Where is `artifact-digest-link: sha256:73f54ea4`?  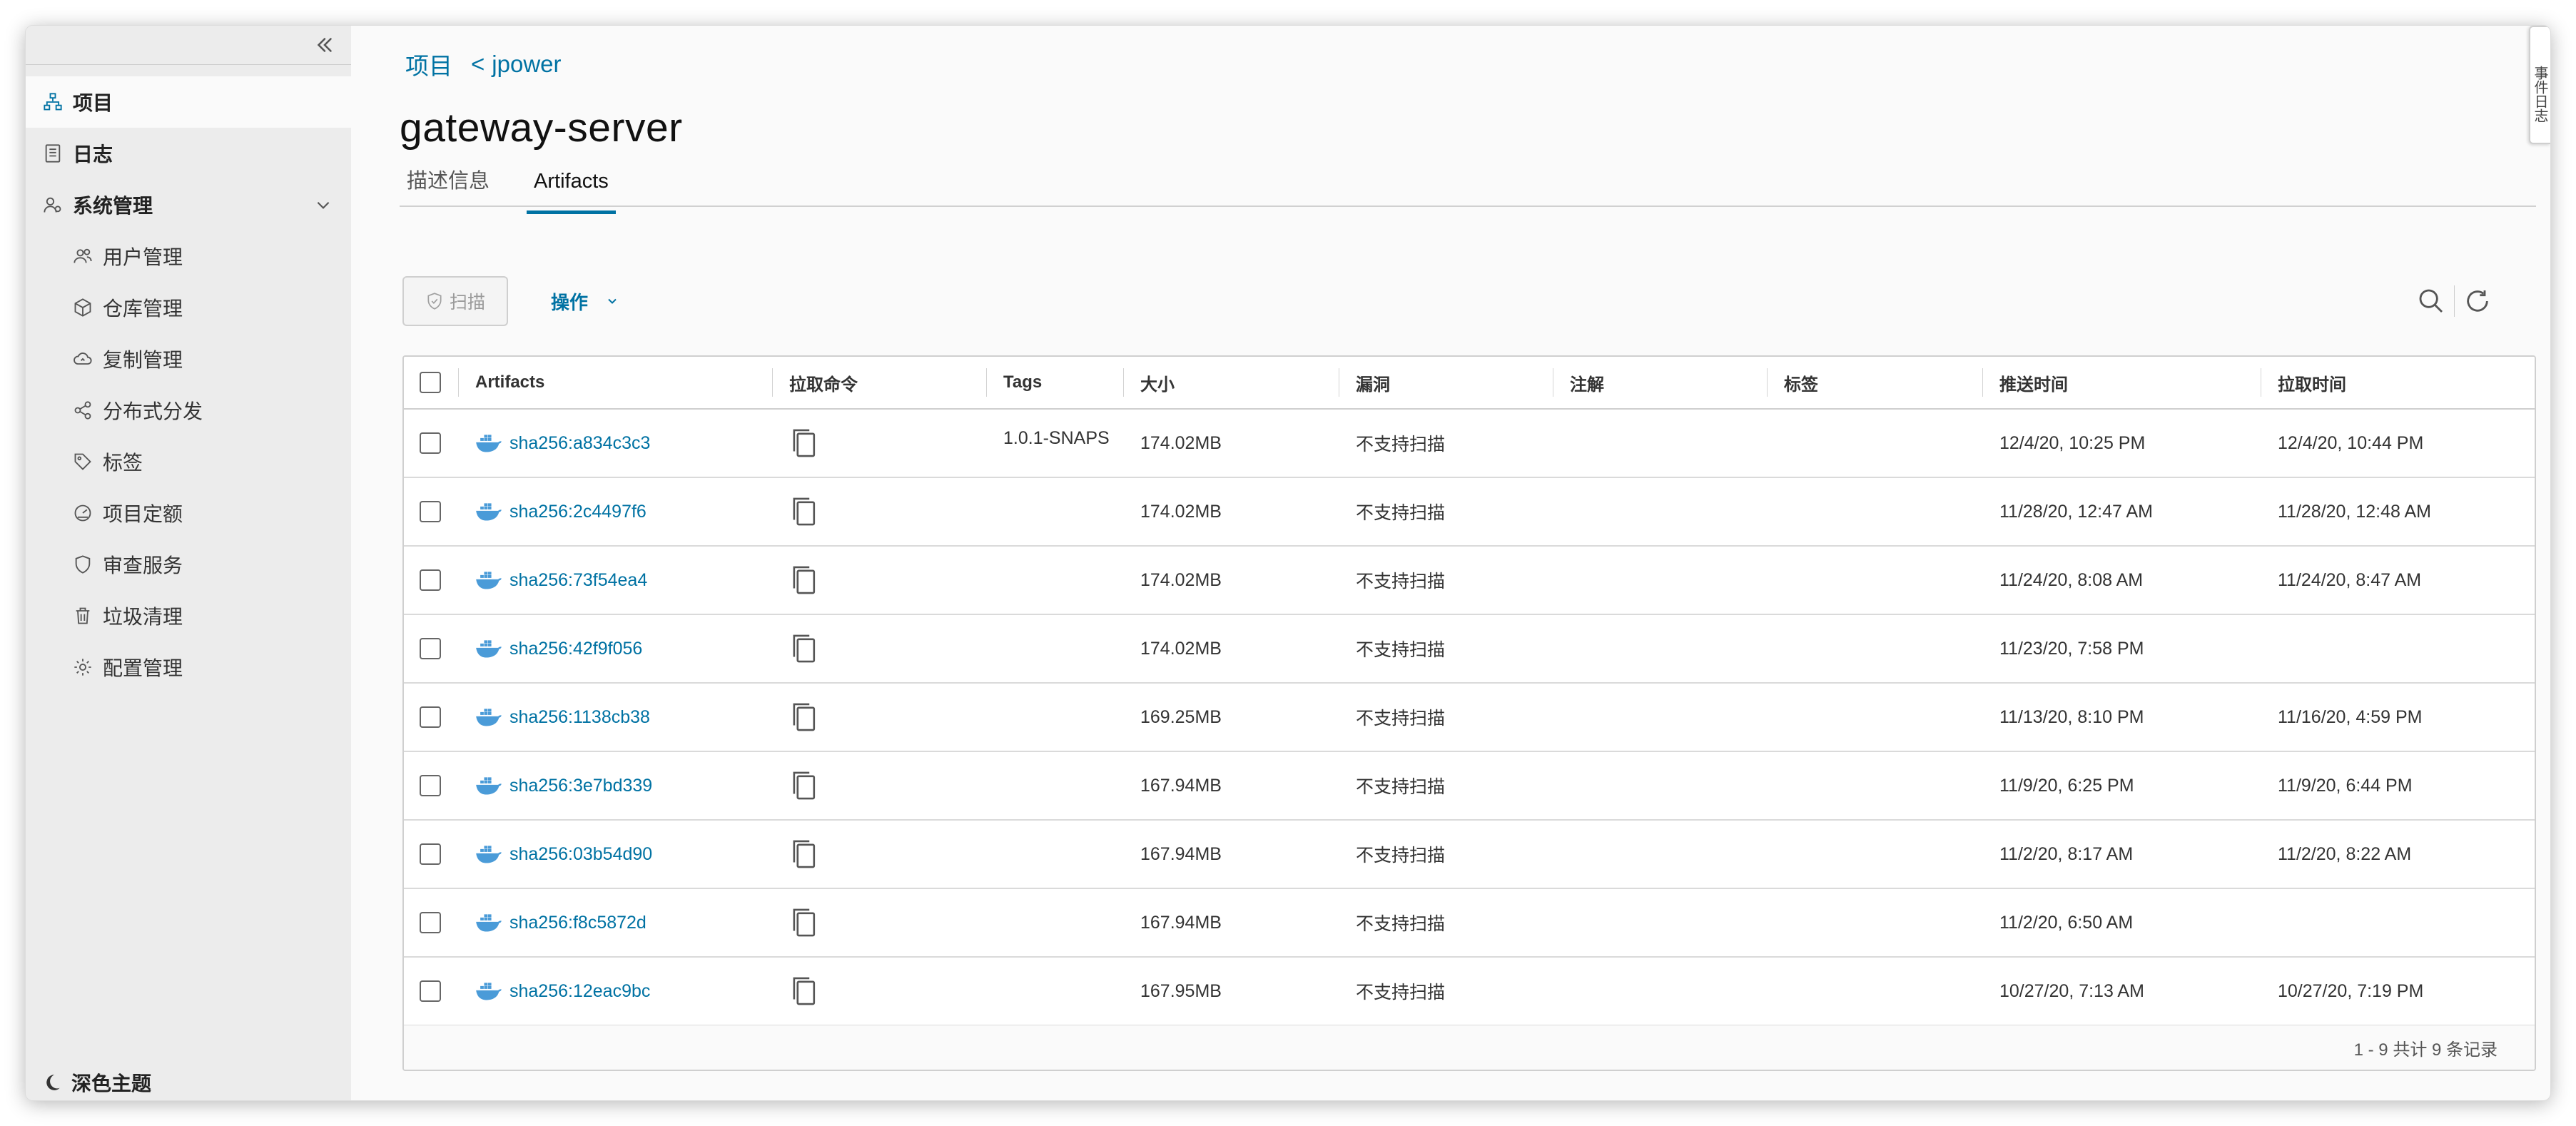 artifact-digest-link: sha256:73f54ea4 is located at coordinates (561, 580).